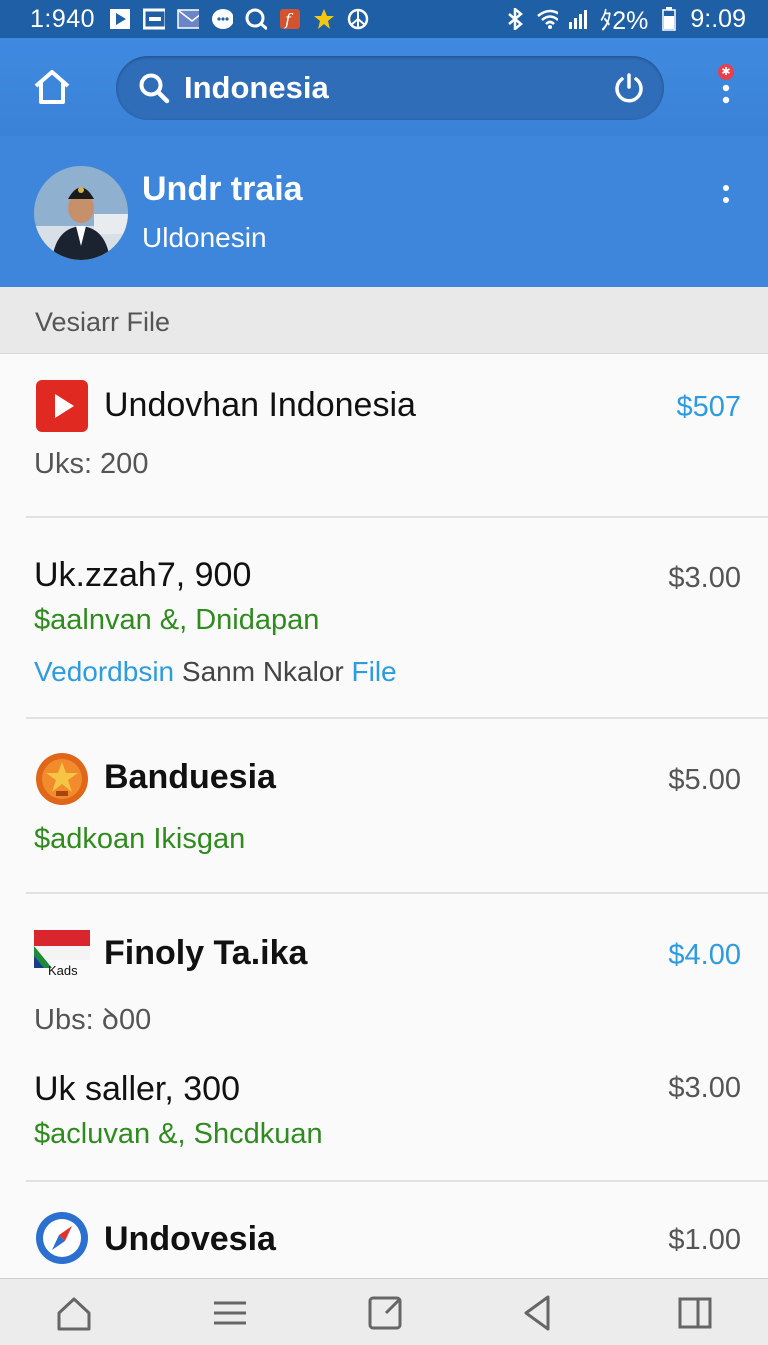 This screenshot has width=768, height=1345. Describe the element at coordinates (143, 575) in the screenshot. I see `item-title: Uk.zzah7, 900` at that location.